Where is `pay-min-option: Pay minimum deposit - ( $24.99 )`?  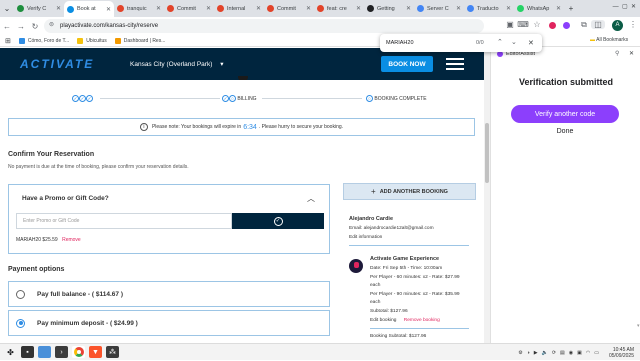 pay-min-option: Pay minimum deposit - ( $24.99 ) is located at coordinates (169, 323).